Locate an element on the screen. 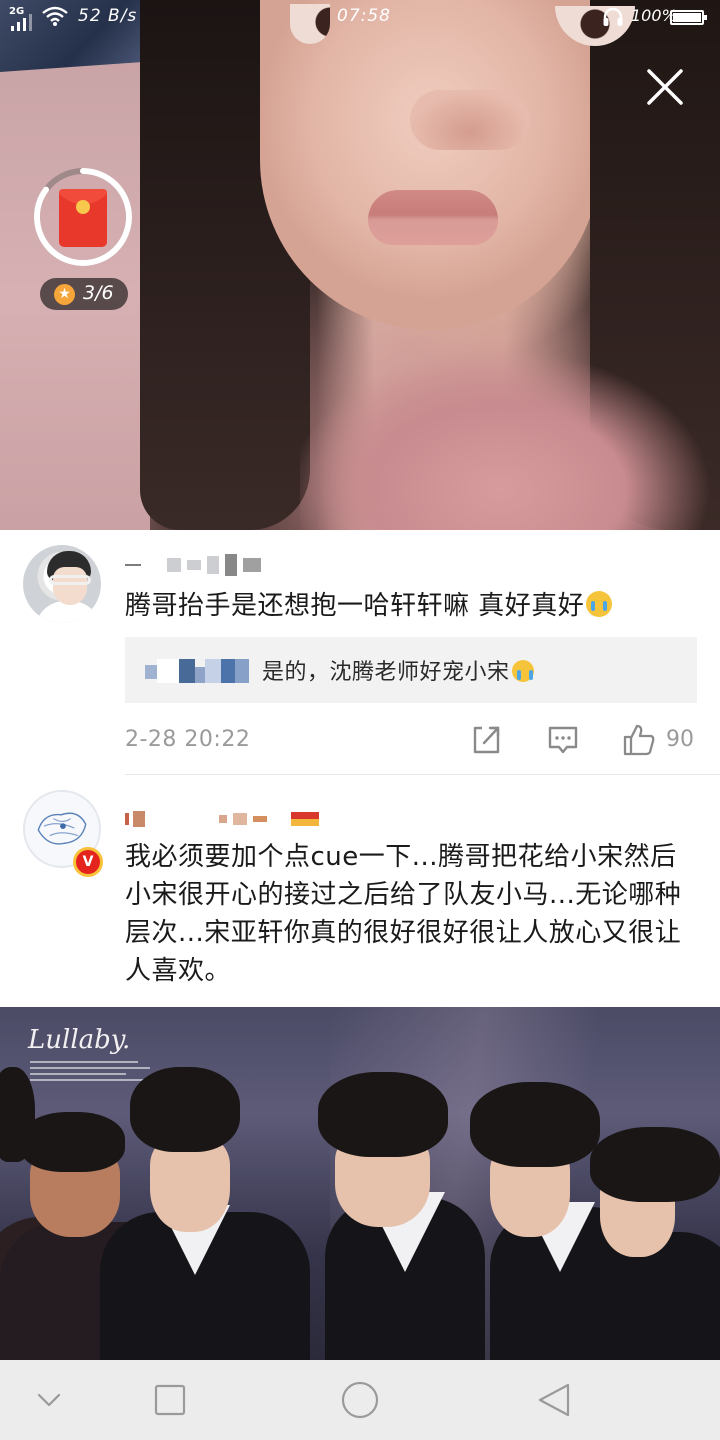 The width and height of the screenshot is (720, 1440). star-icon: ★ is located at coordinates (64, 294).